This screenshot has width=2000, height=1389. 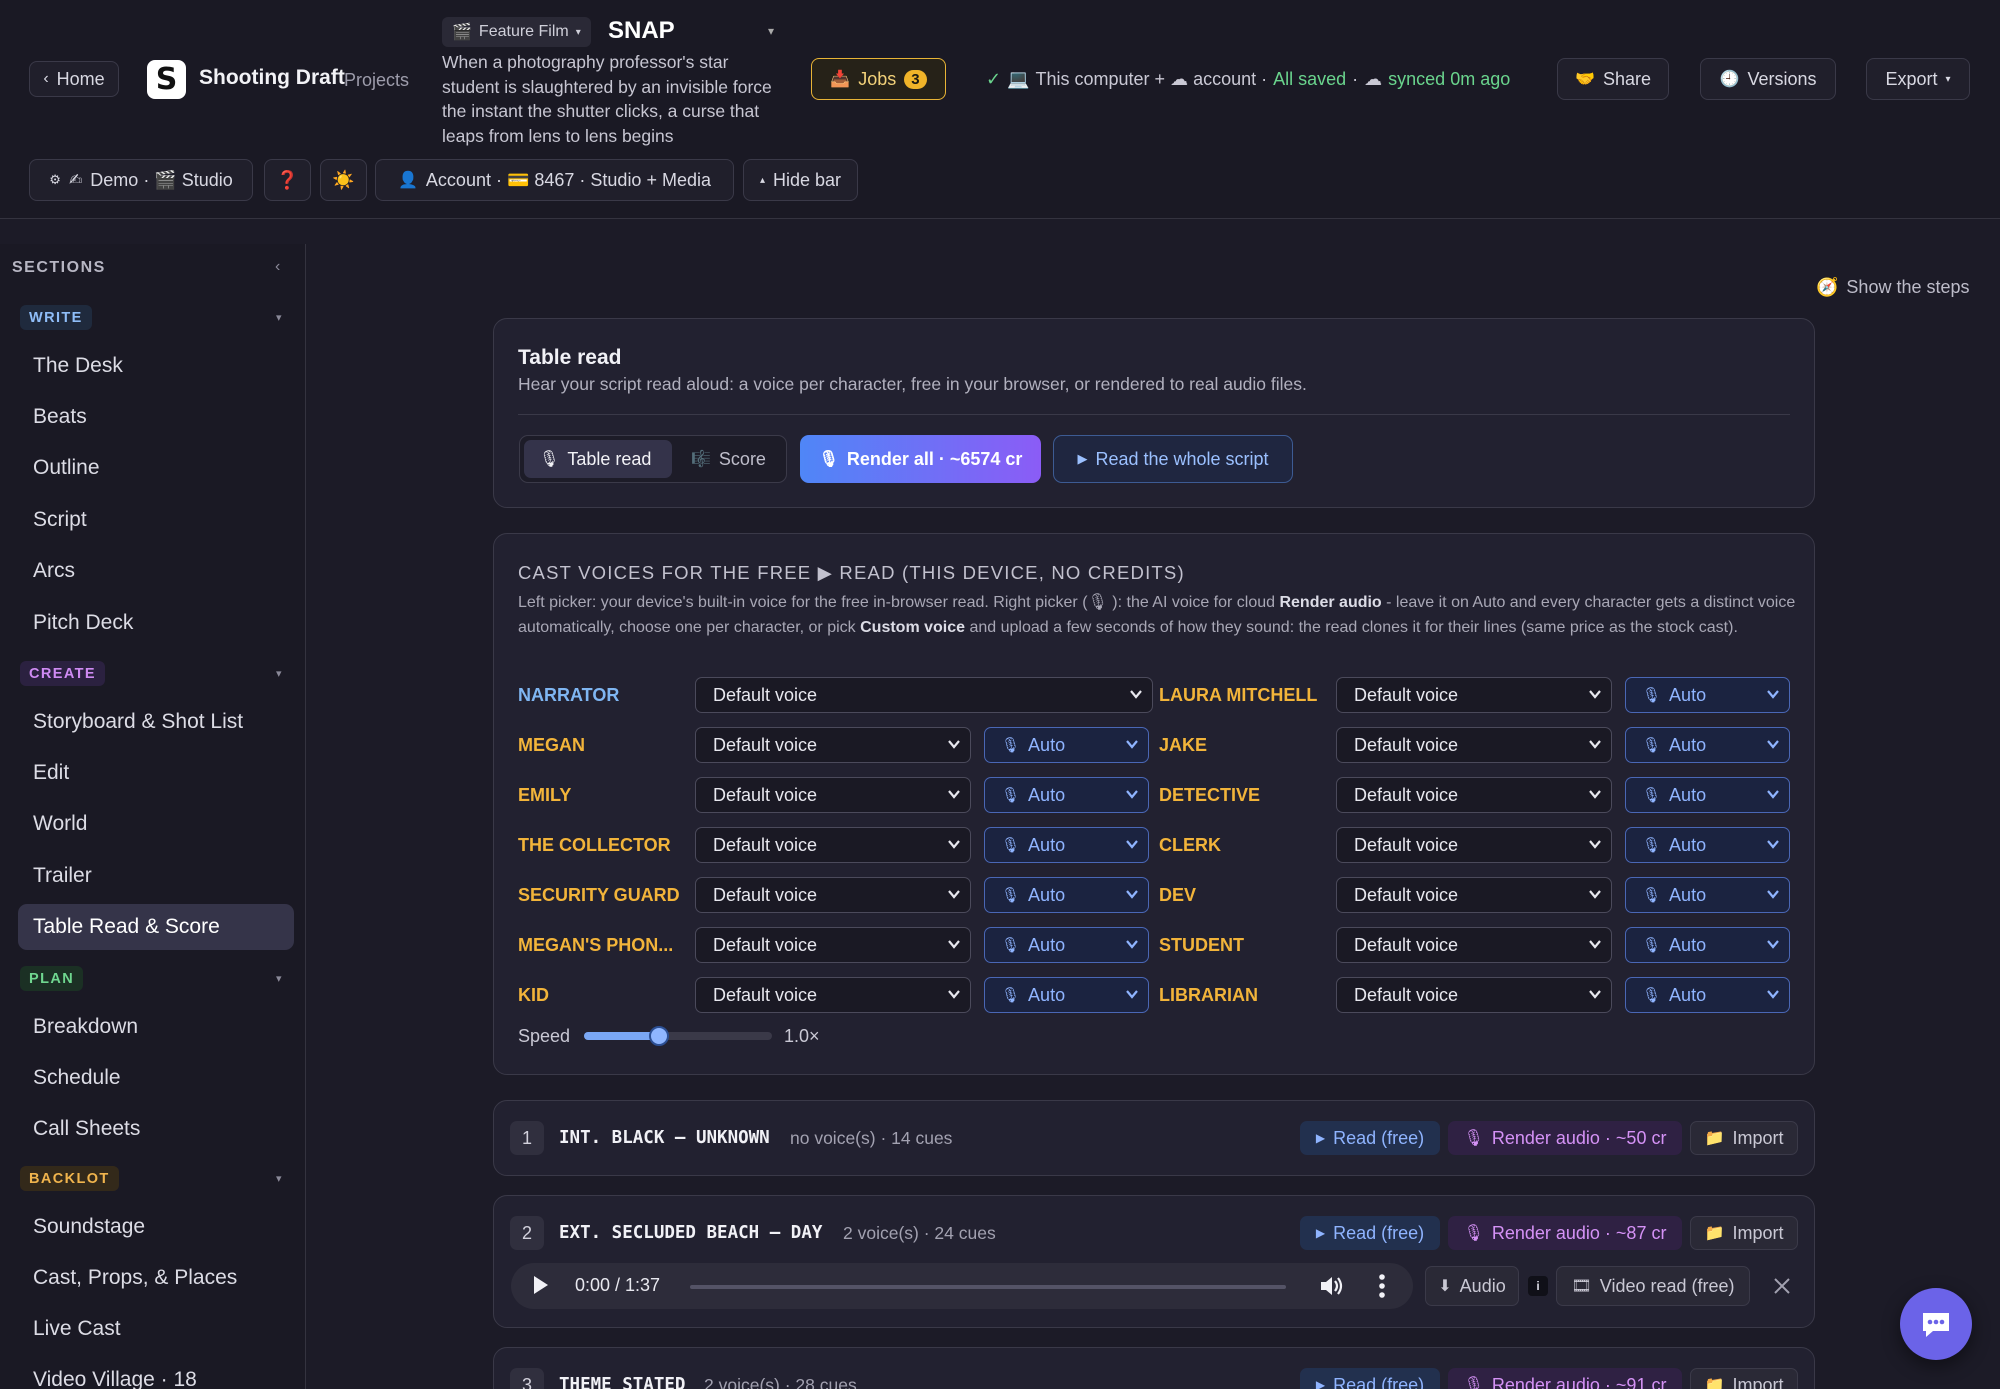 What do you see at coordinates (1653, 1286) in the screenshot?
I see `video-read-button: 🎞 Video read (free)` at bounding box center [1653, 1286].